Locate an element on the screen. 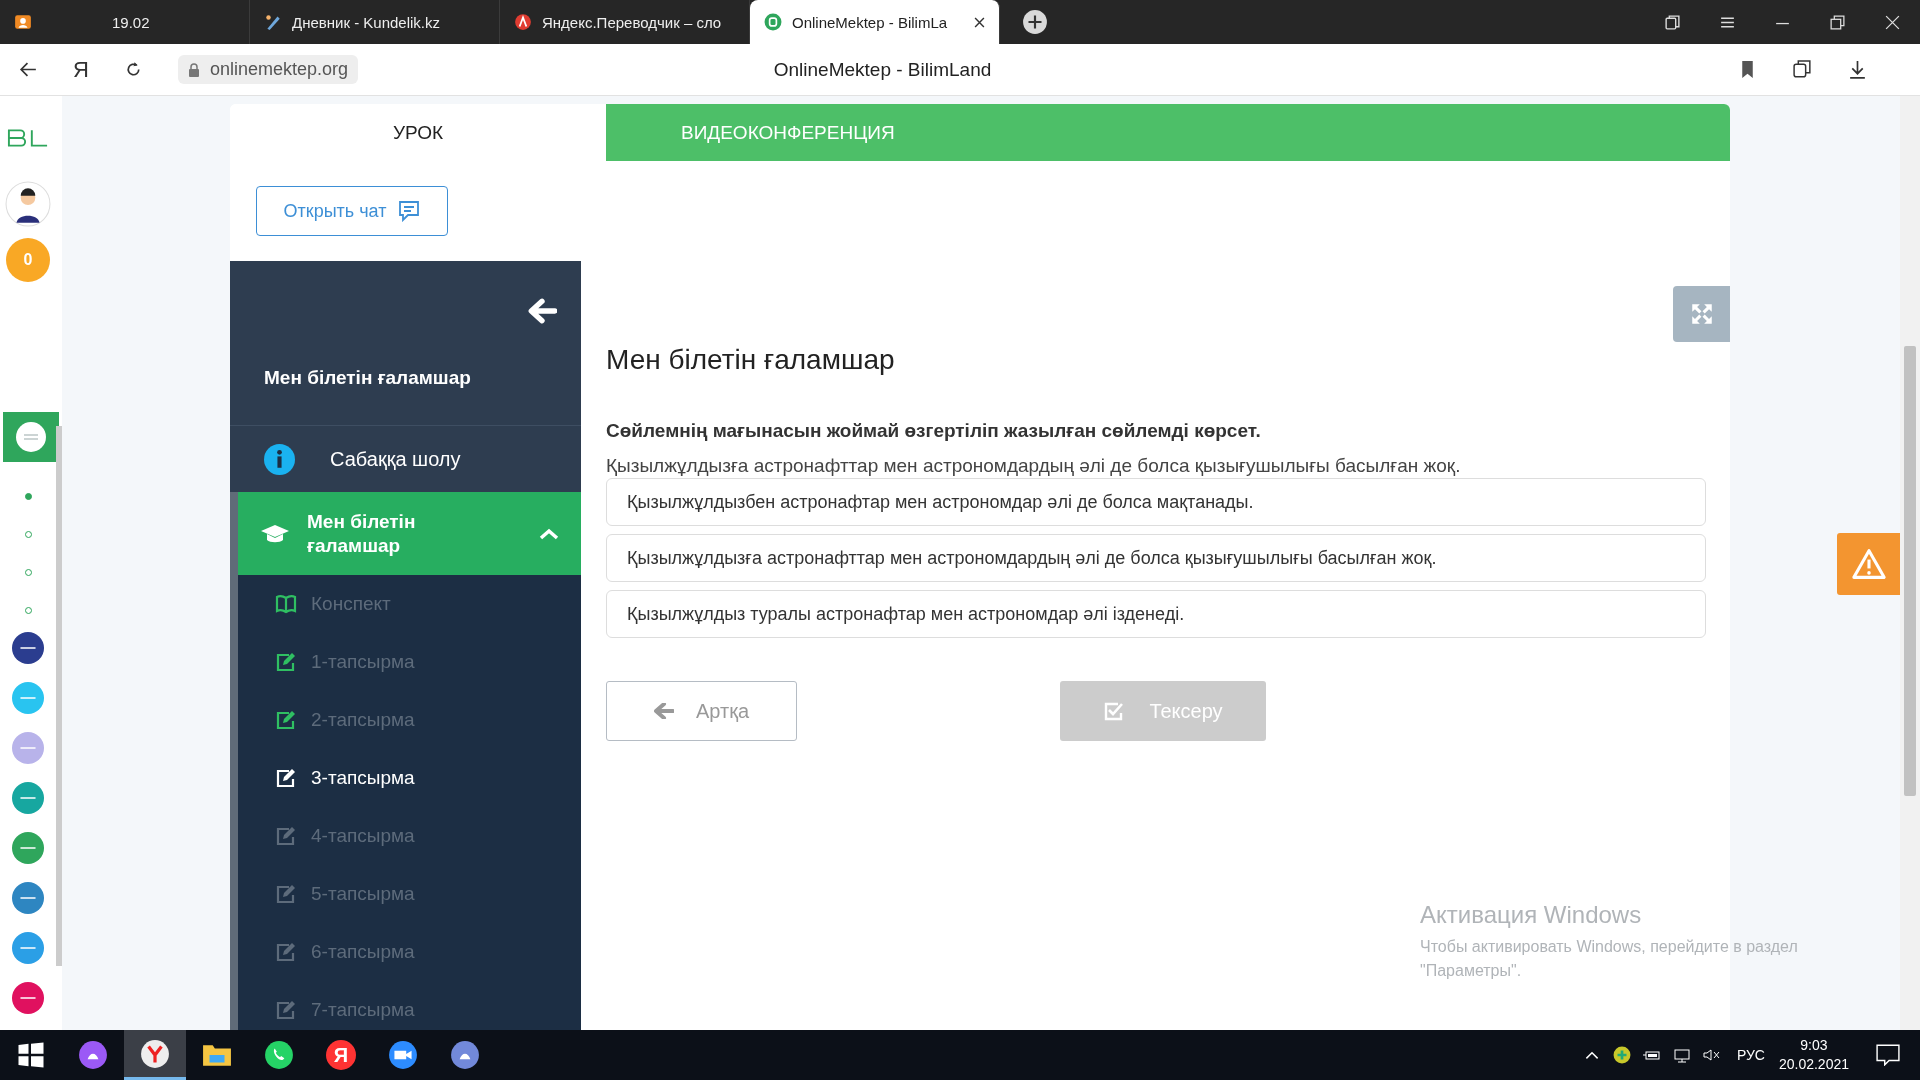 This screenshot has width=1920, height=1080. activation-text: Чтобы активировать Windows, перейдите в раздел is located at coordinates (1609, 947).